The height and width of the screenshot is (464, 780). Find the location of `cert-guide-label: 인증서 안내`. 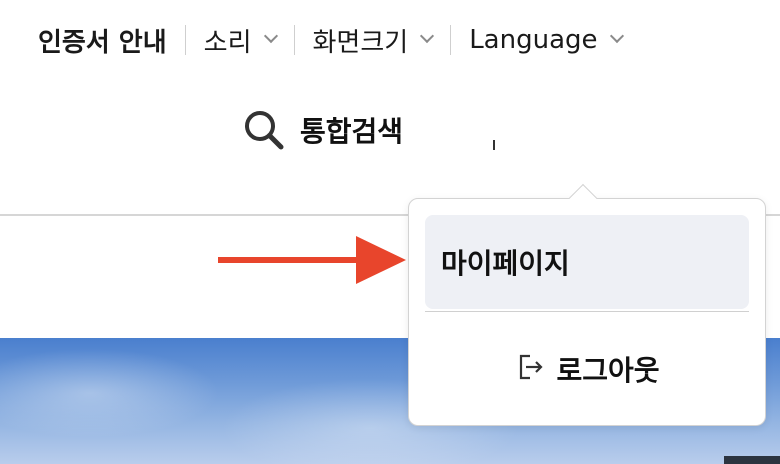

cert-guide-label: 인증서 안내 is located at coordinates (102, 42).